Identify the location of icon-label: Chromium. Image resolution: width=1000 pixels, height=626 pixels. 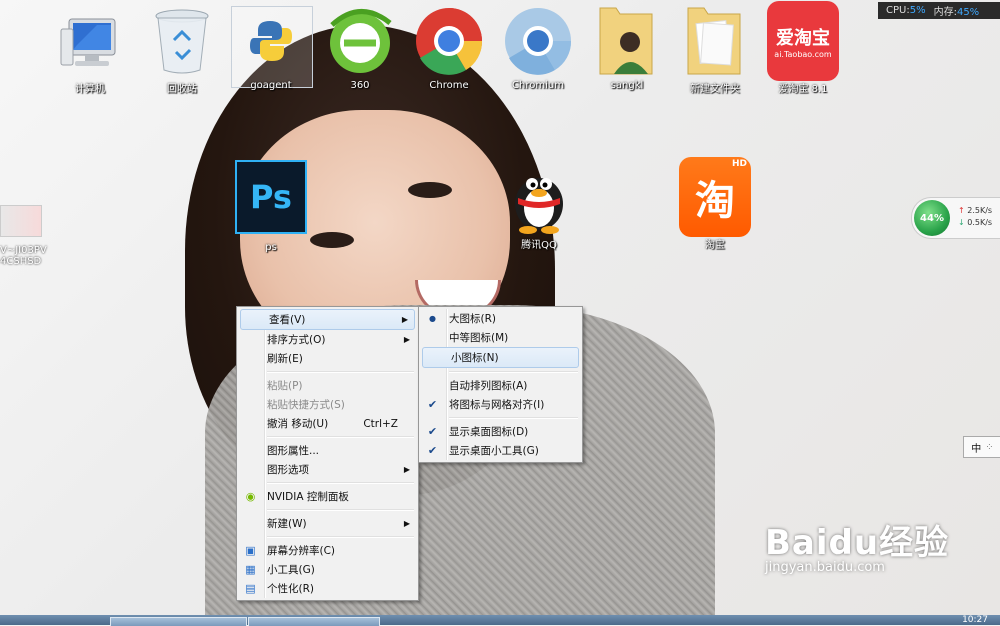
(538, 85).